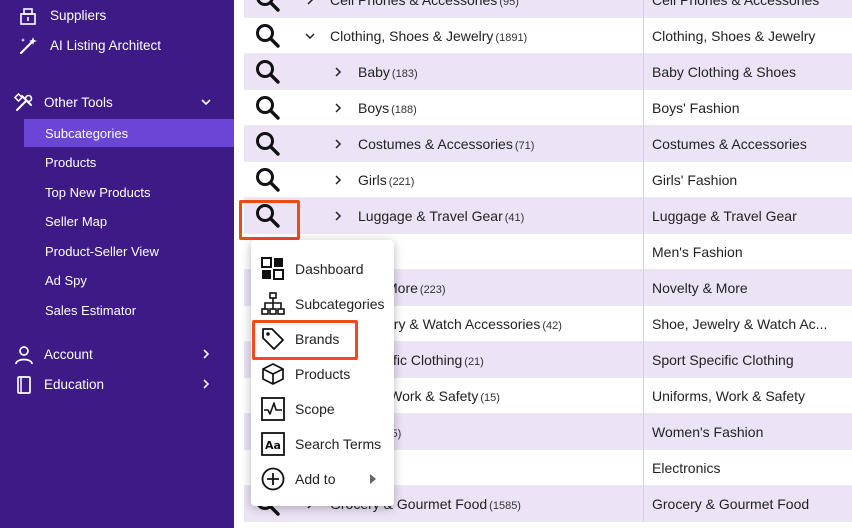 This screenshot has height=528, width=852. Describe the element at coordinates (28, 46) in the screenshot. I see `ai-listing-architect-icon` at that location.